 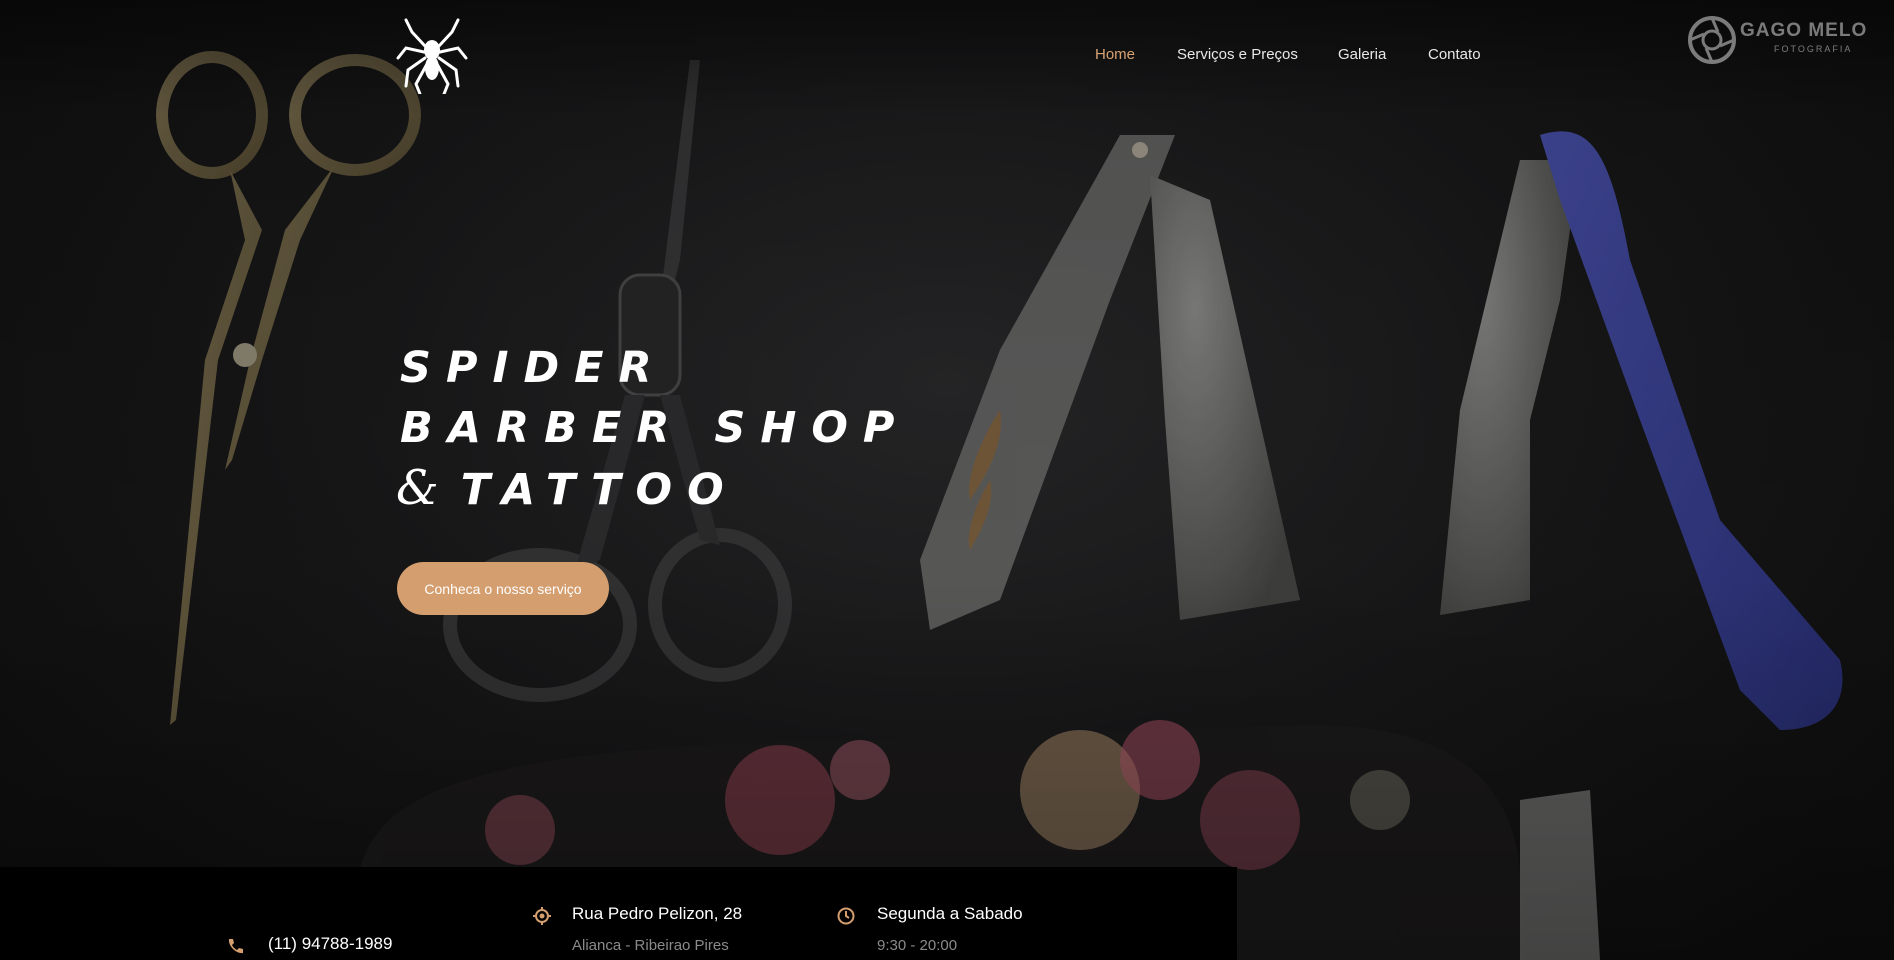 What do you see at coordinates (1804, 30) in the screenshot?
I see `watermark-title: GAGO MELO` at bounding box center [1804, 30].